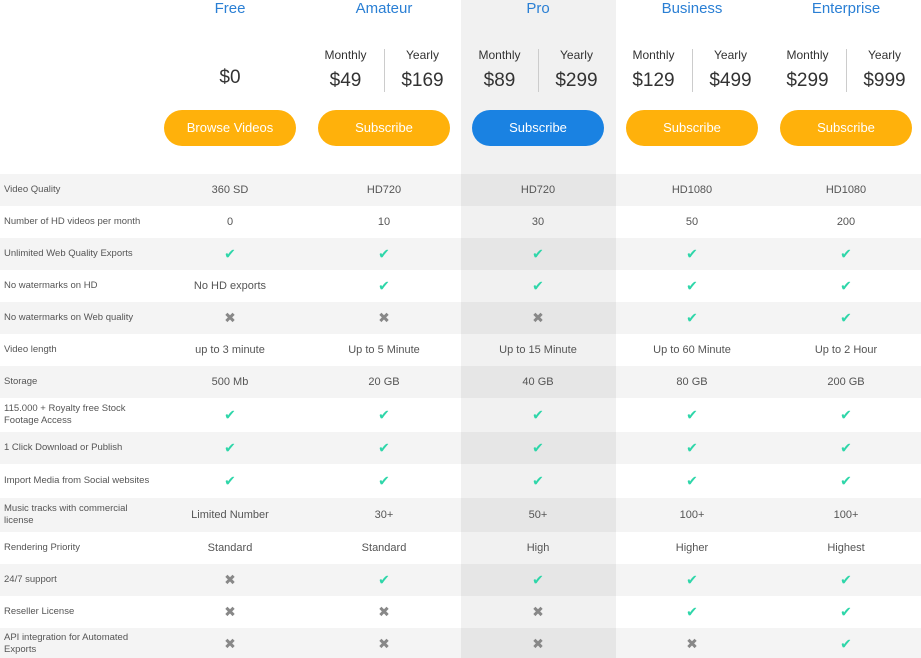  What do you see at coordinates (692, 350) in the screenshot?
I see `feature-value: Up to 60 Minute` at bounding box center [692, 350].